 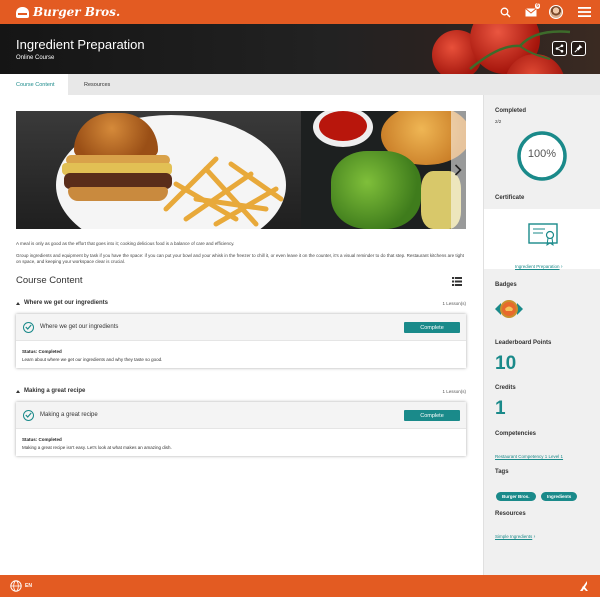 I want to click on burger-logo-icon, so click(x=22, y=12).